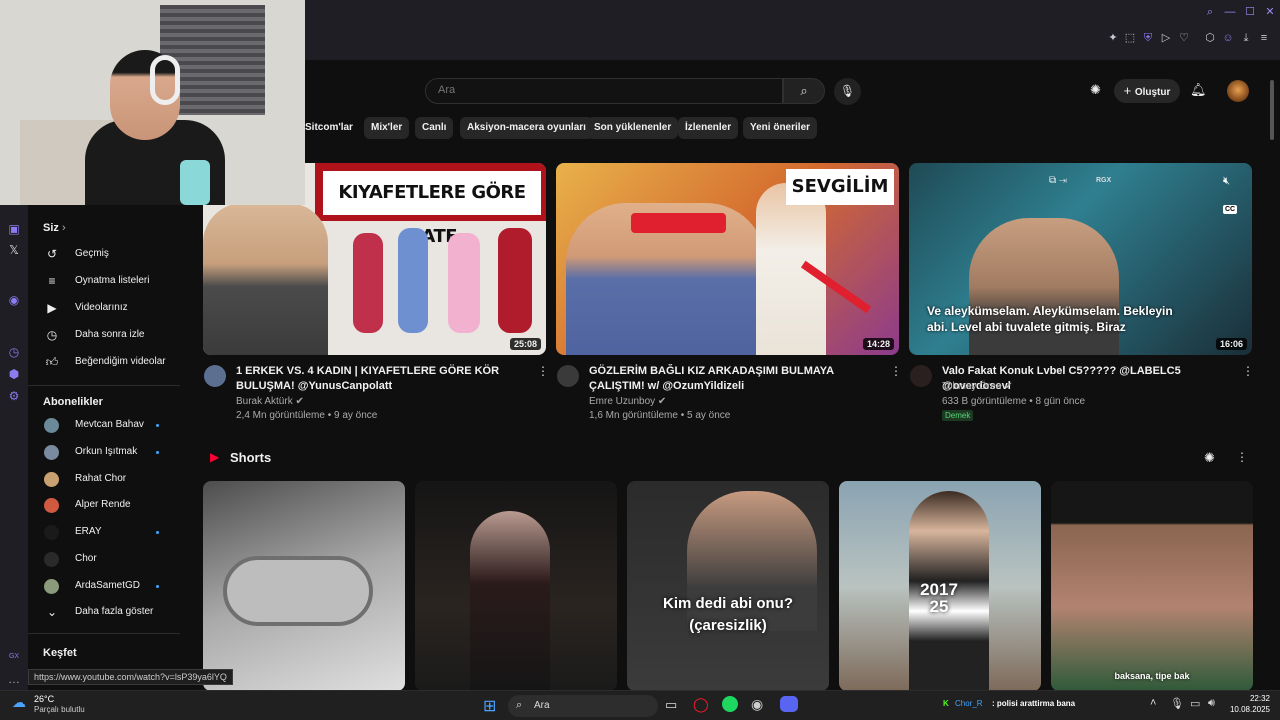 The height and width of the screenshot is (720, 1280). What do you see at coordinates (14, 374) in the screenshot?
I see `cube-icon: ⬢` at bounding box center [14, 374].